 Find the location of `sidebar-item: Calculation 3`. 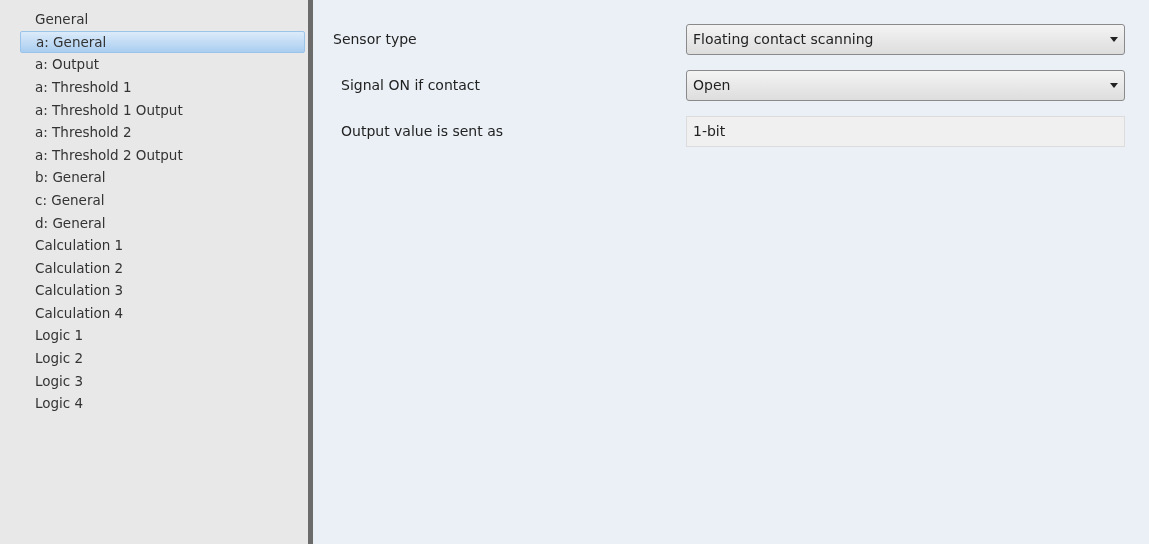

sidebar-item: Calculation 3 is located at coordinates (162, 290).